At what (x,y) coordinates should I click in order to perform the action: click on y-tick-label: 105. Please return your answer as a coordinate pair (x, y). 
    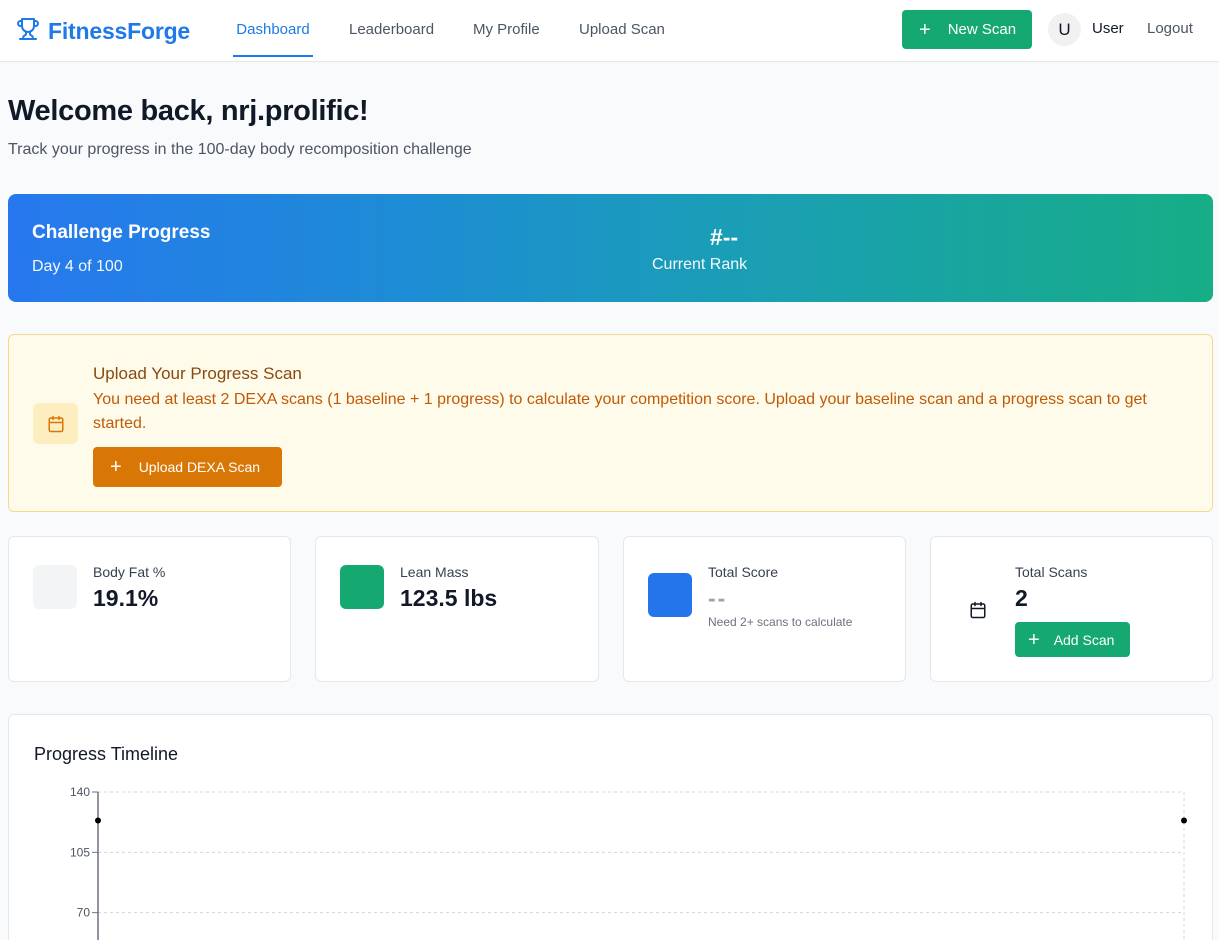
    Looking at the image, I should click on (80, 852).